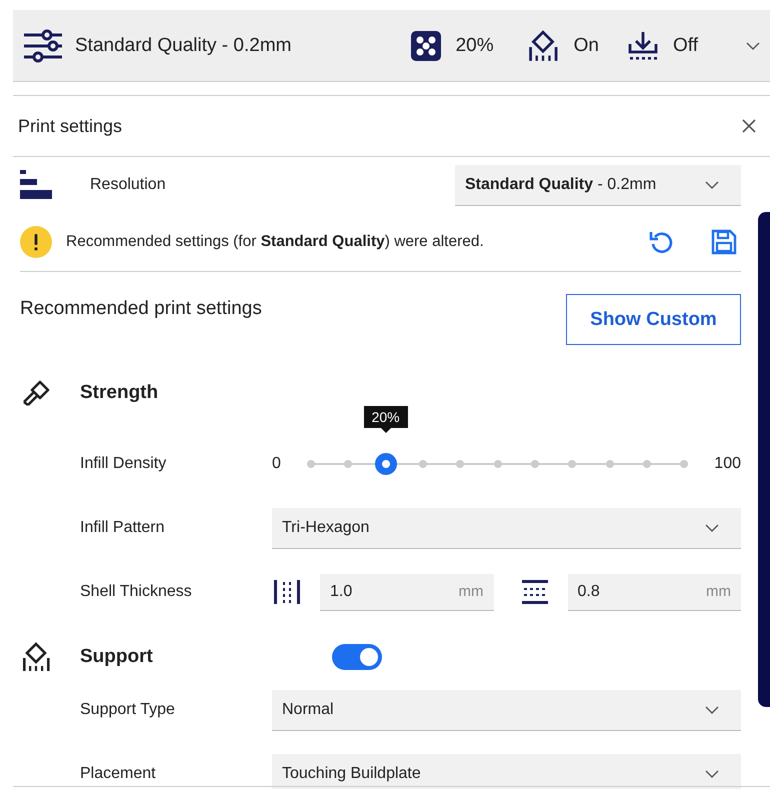 Image resolution: width=770 pixels, height=789 pixels. I want to click on support-icon, so click(36, 657).